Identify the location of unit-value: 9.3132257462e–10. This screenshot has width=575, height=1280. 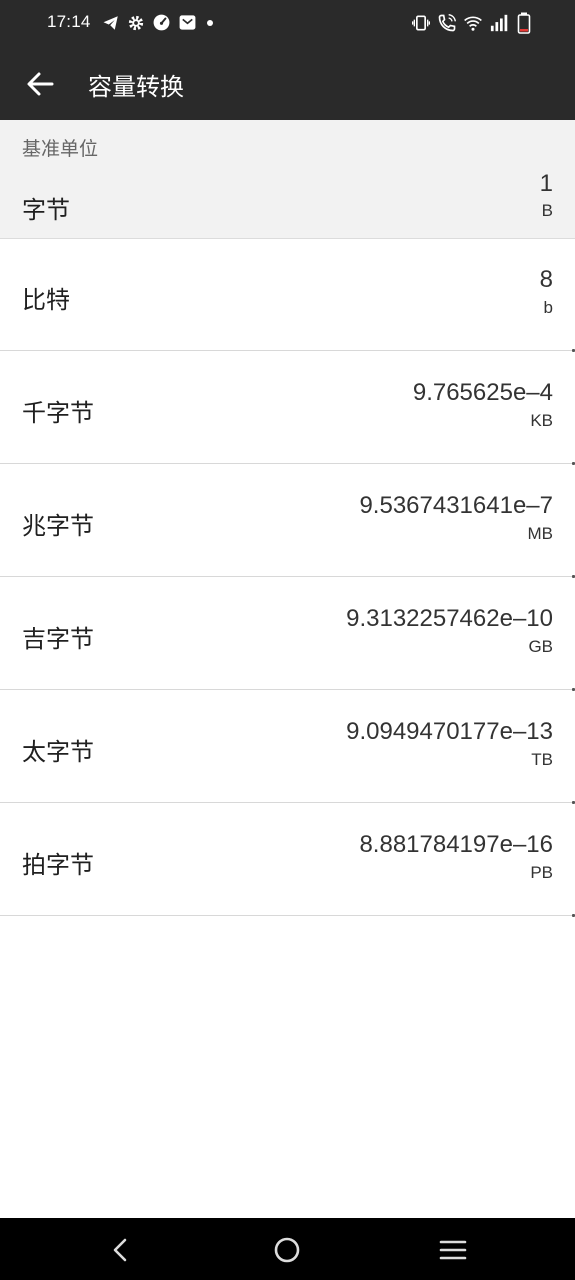
(449, 618).